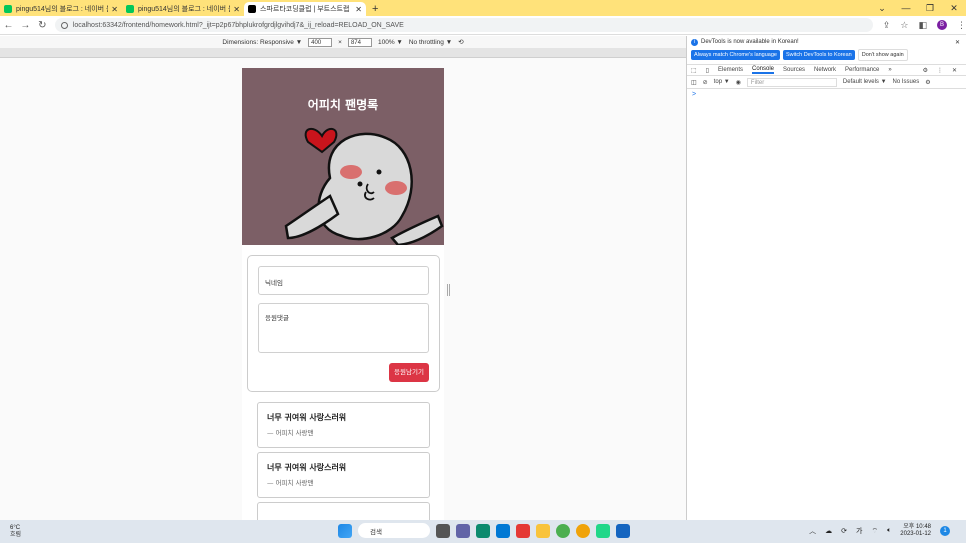  What do you see at coordinates (763, 70) in the screenshot?
I see `tab-console: Console` at bounding box center [763, 70].